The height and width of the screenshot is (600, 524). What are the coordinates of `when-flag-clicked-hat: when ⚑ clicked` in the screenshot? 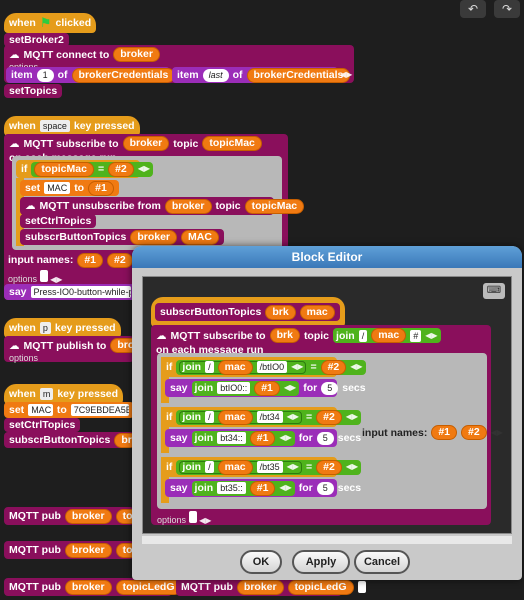 It's located at (50, 23).